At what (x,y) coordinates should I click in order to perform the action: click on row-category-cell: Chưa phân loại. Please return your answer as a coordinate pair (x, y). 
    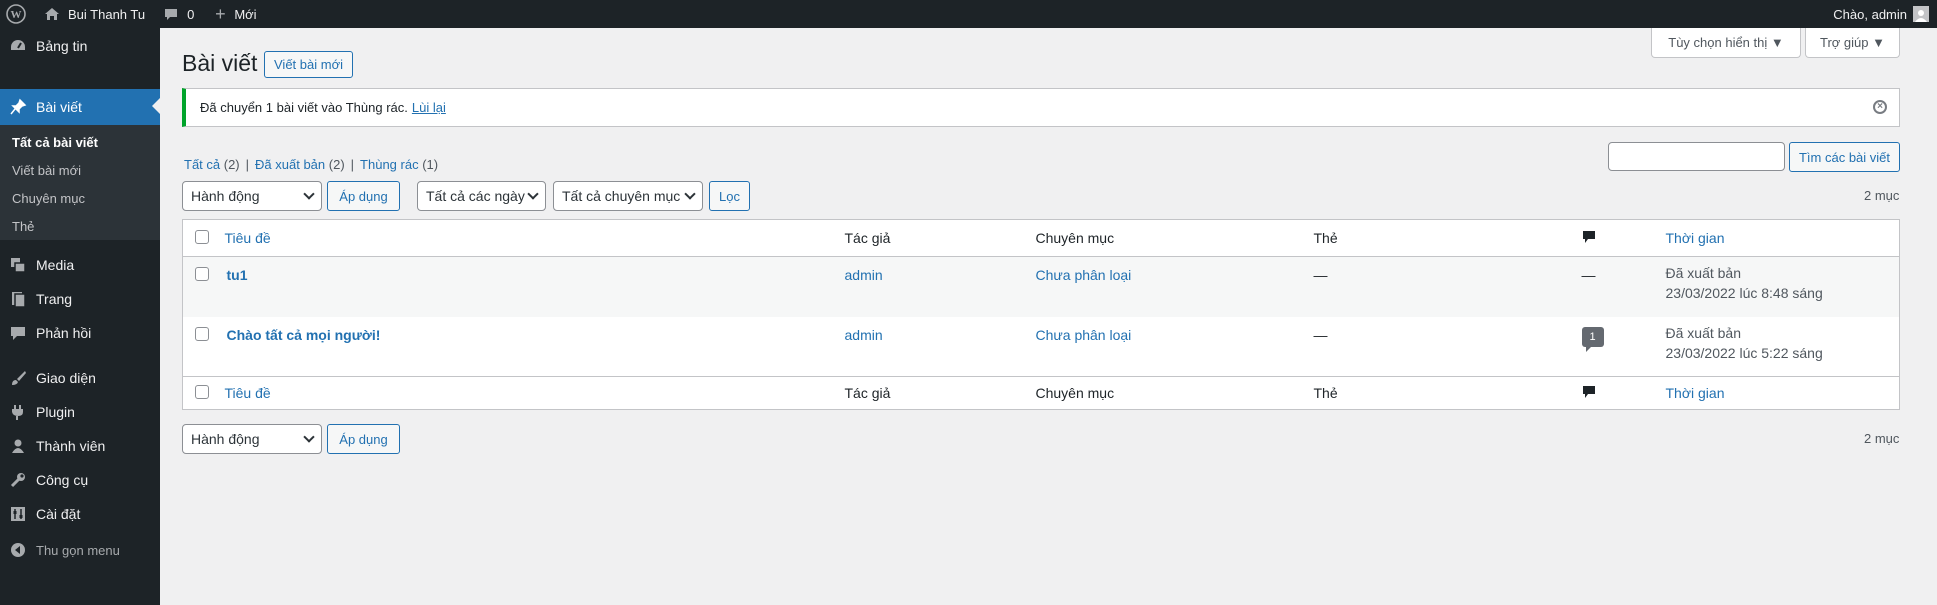
    Looking at the image, I should click on (1174, 286).